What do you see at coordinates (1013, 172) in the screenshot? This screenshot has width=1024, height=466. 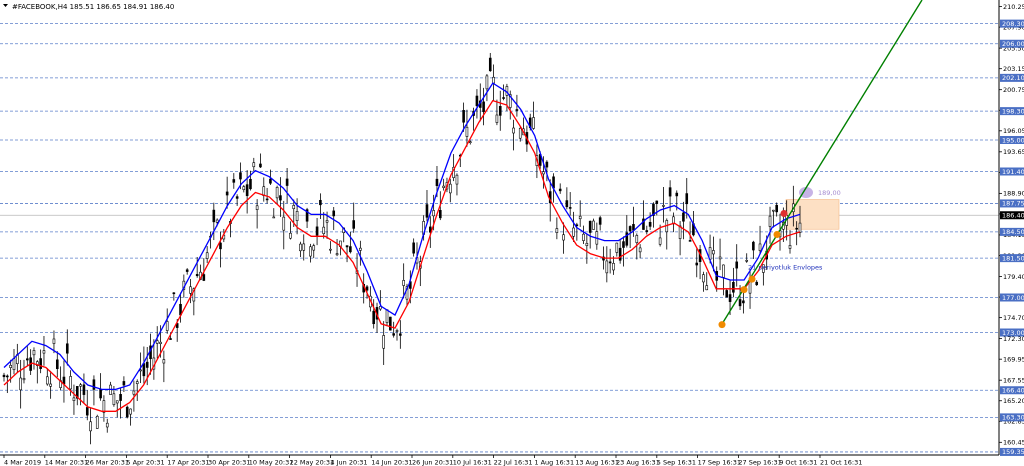 I see `level-label: 191.40` at bounding box center [1013, 172].